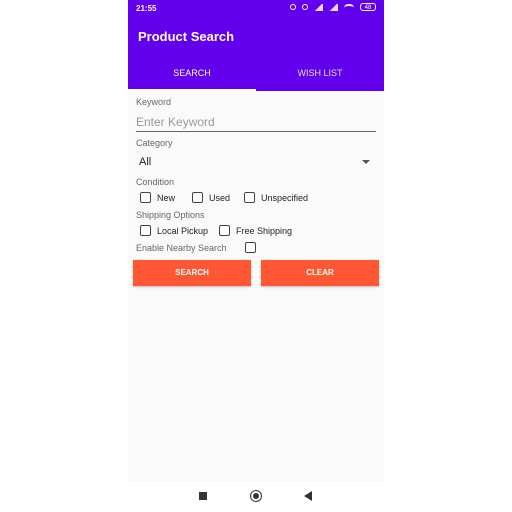 The width and height of the screenshot is (512, 512). I want to click on status-time: 21:55, so click(146, 8).